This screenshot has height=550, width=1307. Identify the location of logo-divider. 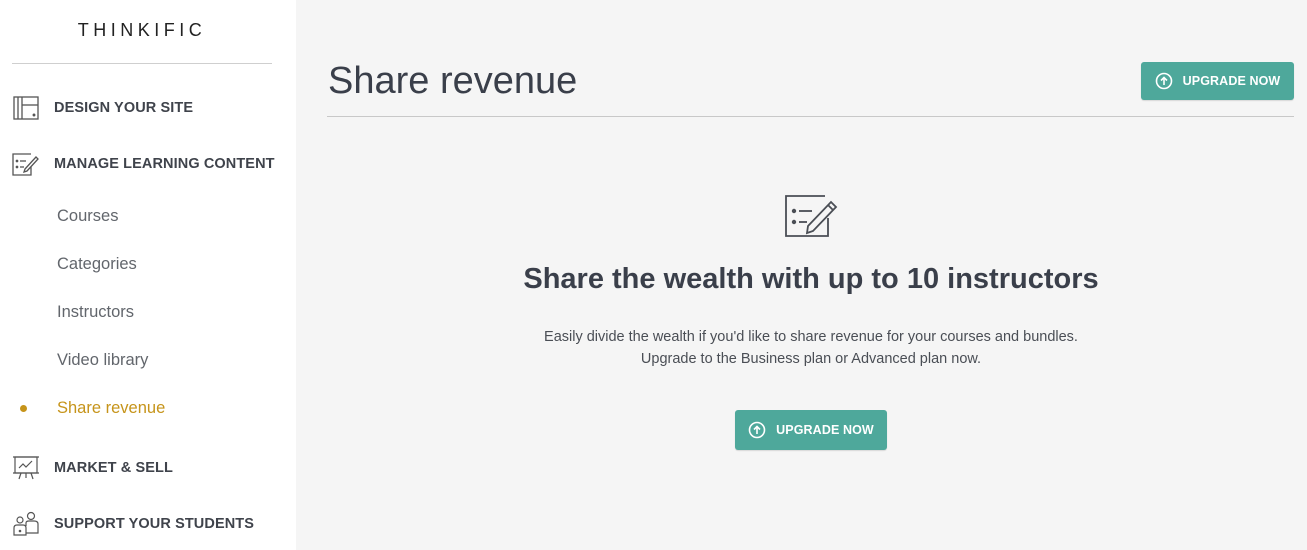
(142, 63).